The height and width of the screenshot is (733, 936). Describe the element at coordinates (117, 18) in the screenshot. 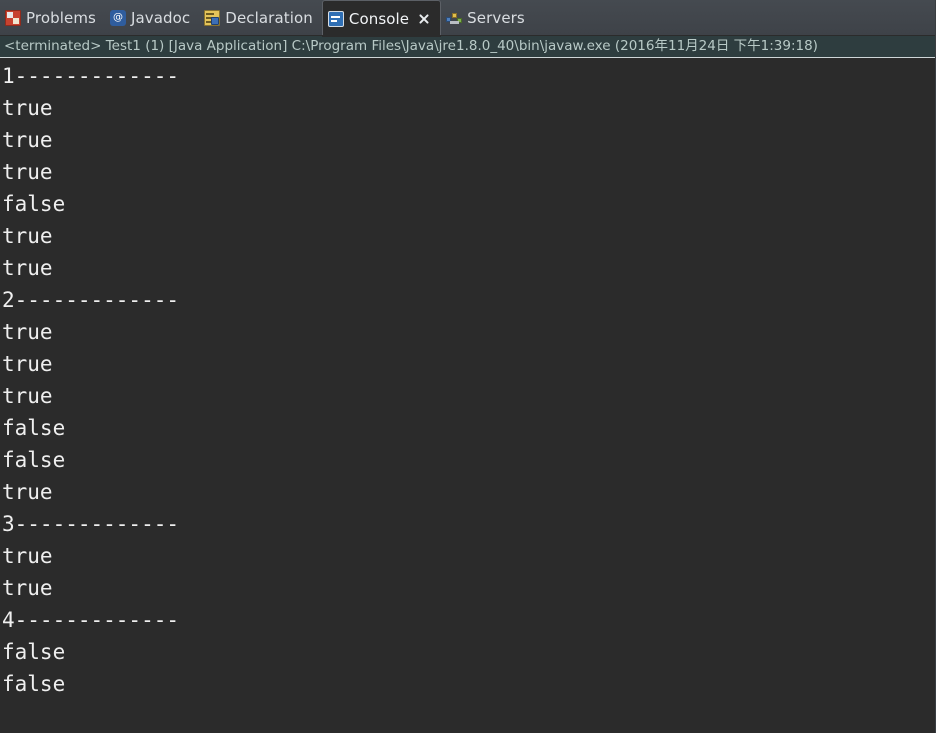

I see `javadoc-icon: @` at that location.